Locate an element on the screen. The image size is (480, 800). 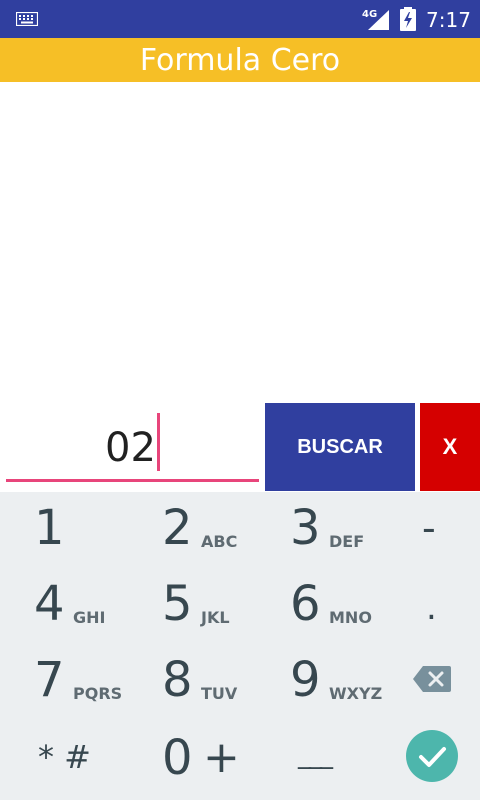
app-title: Formula Cero is located at coordinates (240, 60).